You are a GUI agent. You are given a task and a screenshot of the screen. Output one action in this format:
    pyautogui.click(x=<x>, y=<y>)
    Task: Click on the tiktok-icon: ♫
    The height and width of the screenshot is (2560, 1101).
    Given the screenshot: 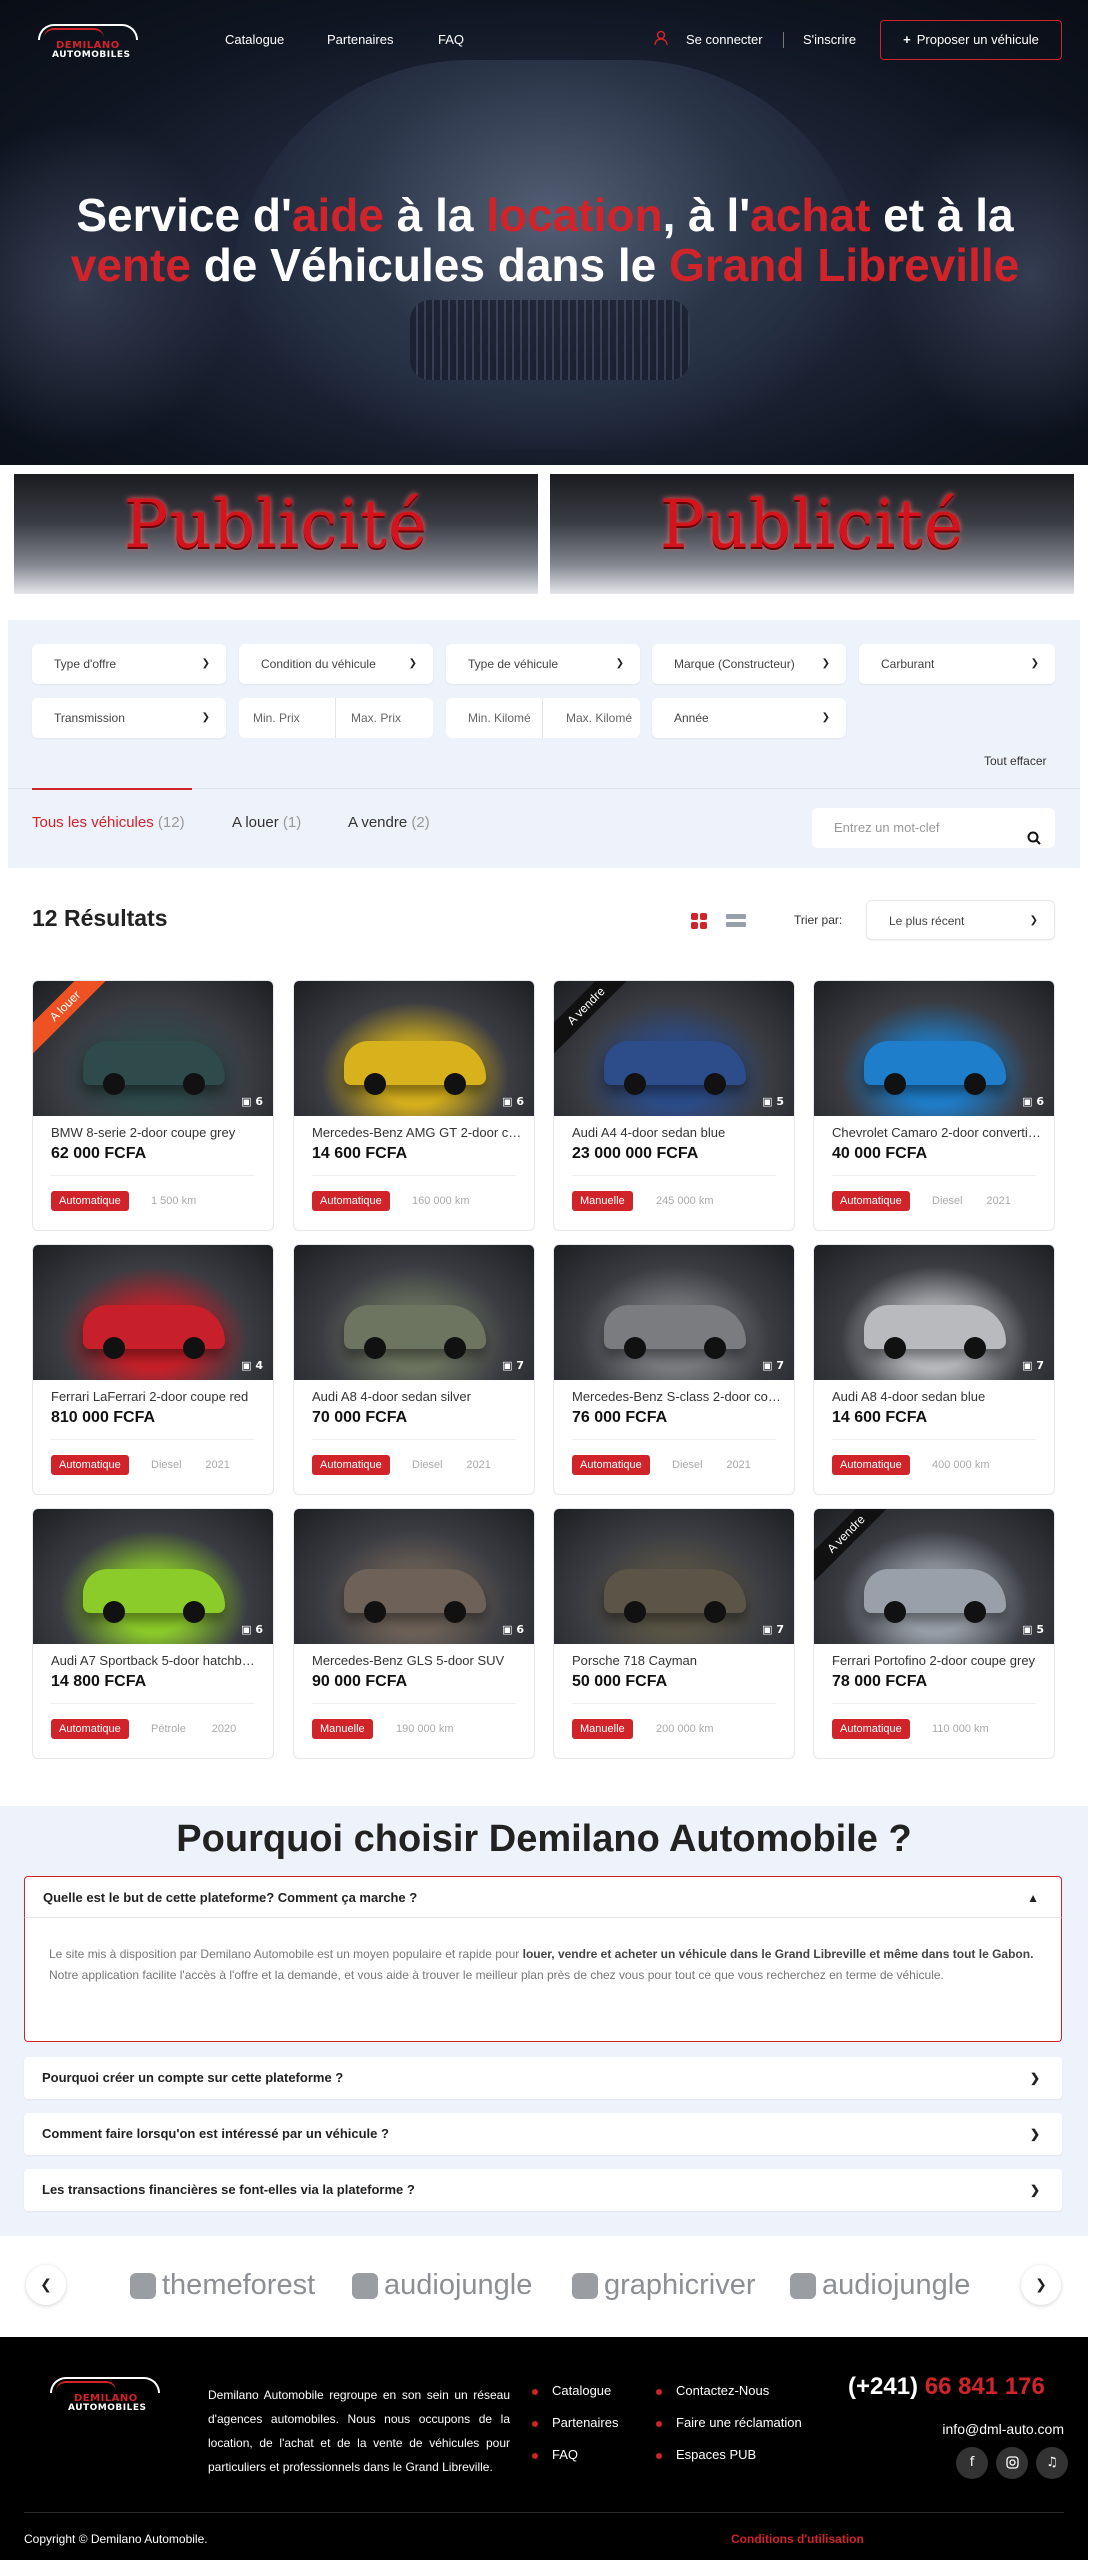 What is the action you would take?
    pyautogui.click(x=1052, y=2463)
    